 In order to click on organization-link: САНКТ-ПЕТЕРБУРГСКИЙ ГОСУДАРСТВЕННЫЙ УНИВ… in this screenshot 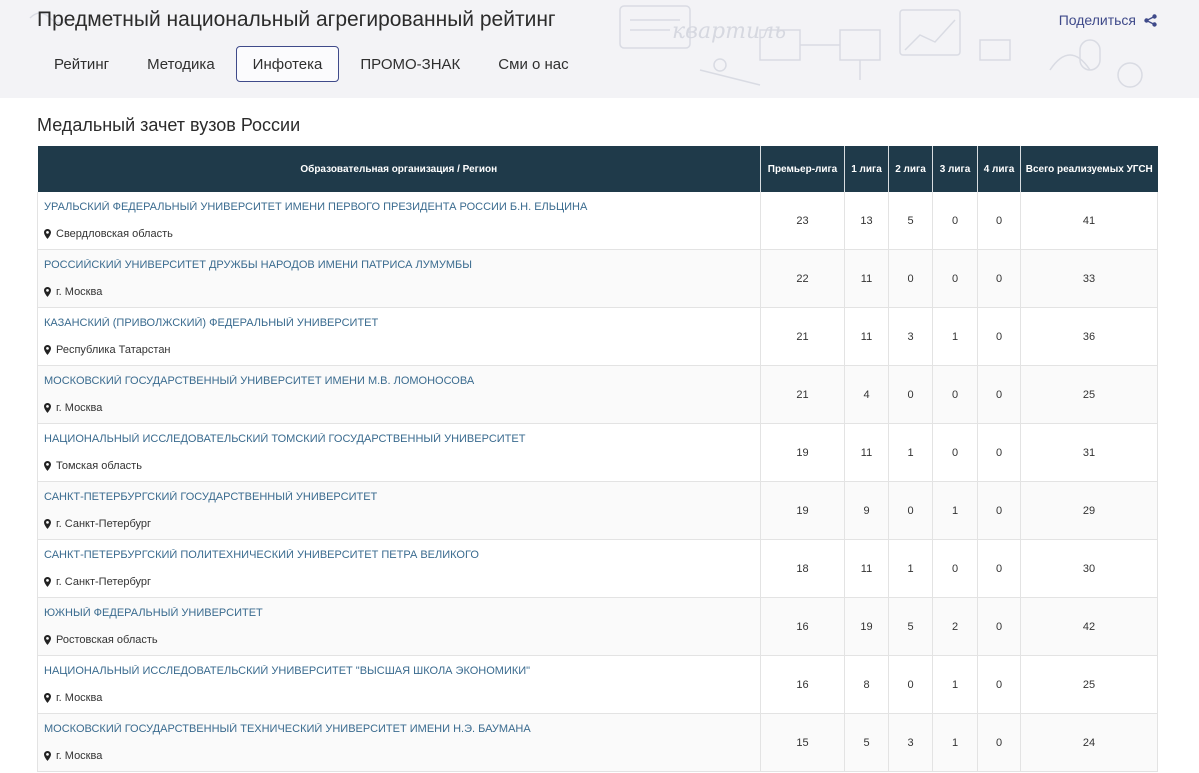, I will do `click(399, 497)`.